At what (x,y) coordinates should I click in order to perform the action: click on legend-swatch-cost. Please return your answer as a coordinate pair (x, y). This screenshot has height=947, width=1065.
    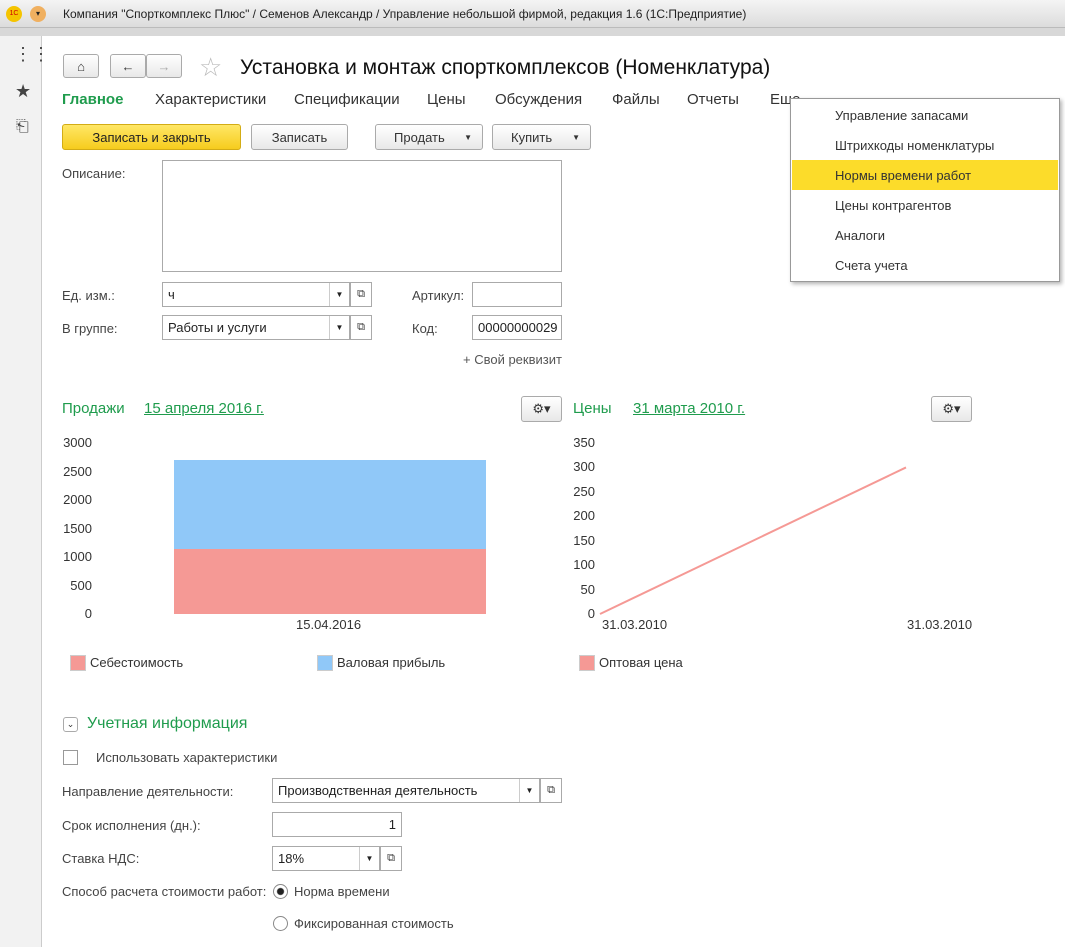
    Looking at the image, I should click on (78, 663).